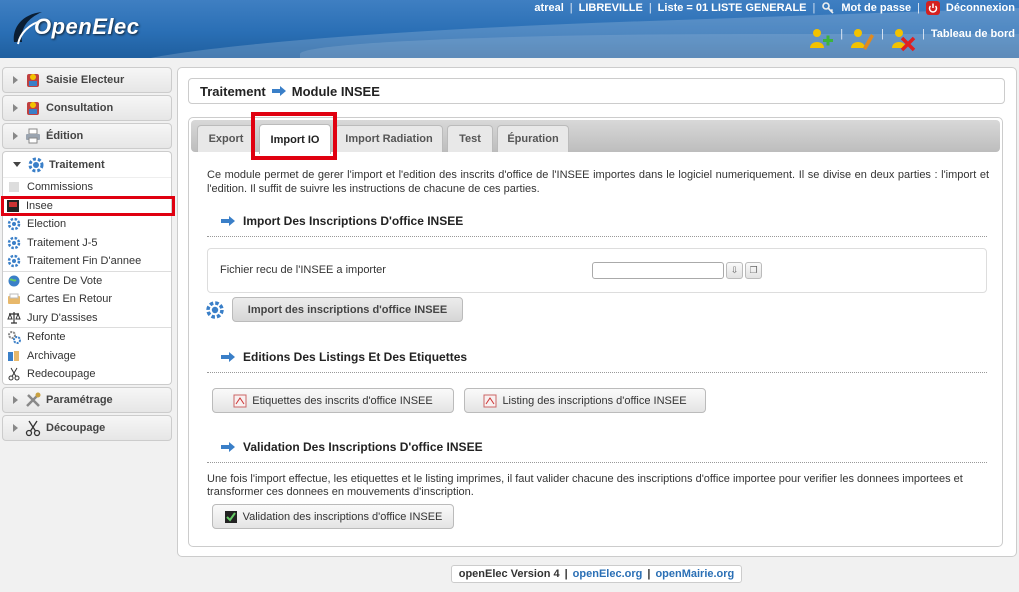 The height and width of the screenshot is (592, 1019). I want to click on submenu-item-cartes-en-retour: Cartes En Retour, so click(87, 299).